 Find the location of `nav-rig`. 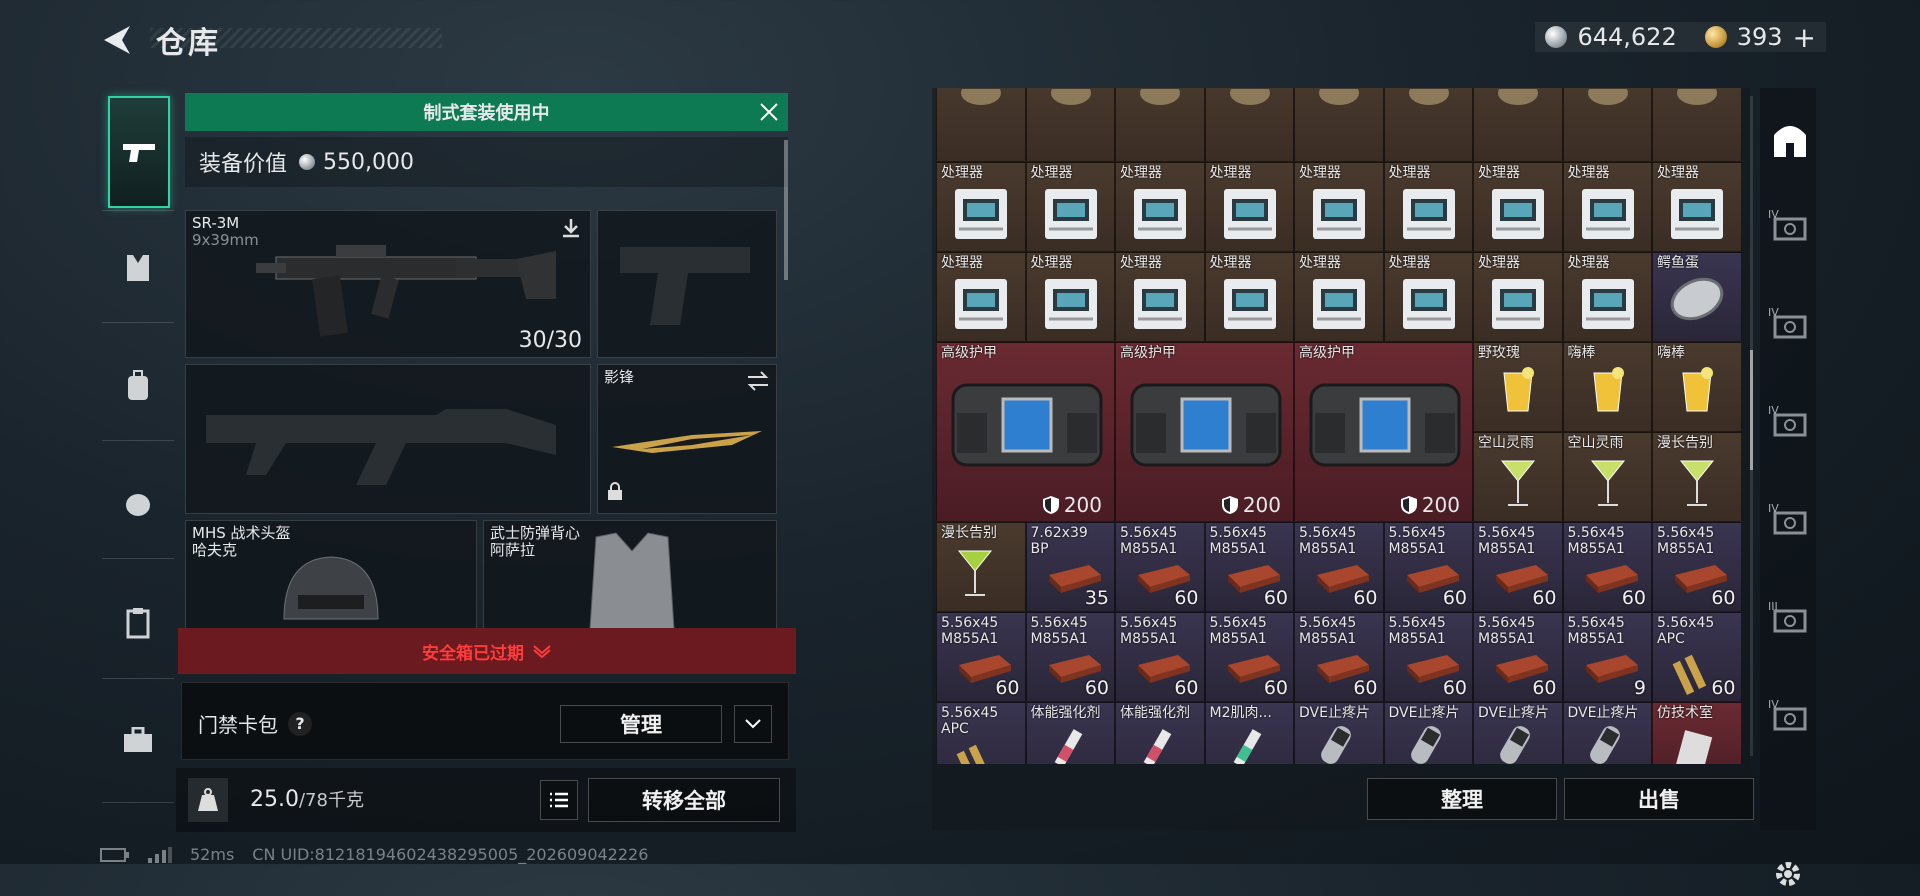

nav-rig is located at coordinates (138, 503).